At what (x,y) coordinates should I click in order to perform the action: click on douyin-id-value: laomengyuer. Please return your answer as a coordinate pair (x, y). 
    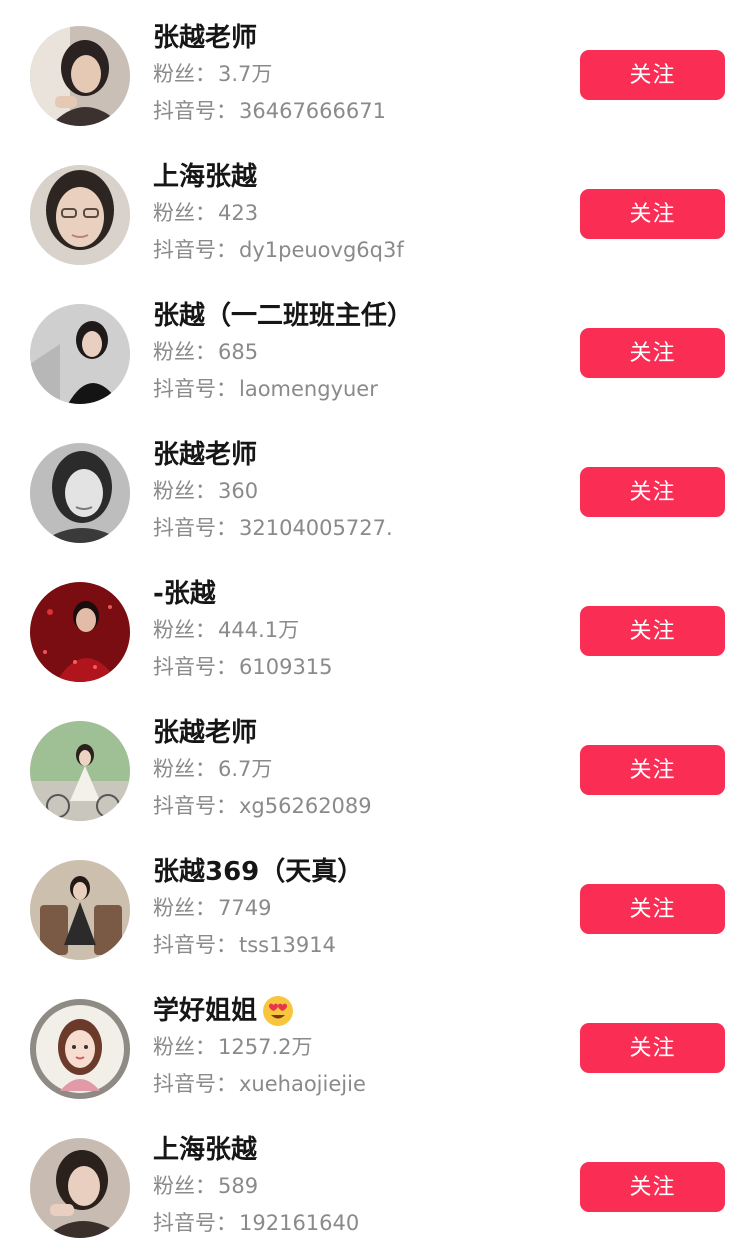
    Looking at the image, I should click on (308, 389).